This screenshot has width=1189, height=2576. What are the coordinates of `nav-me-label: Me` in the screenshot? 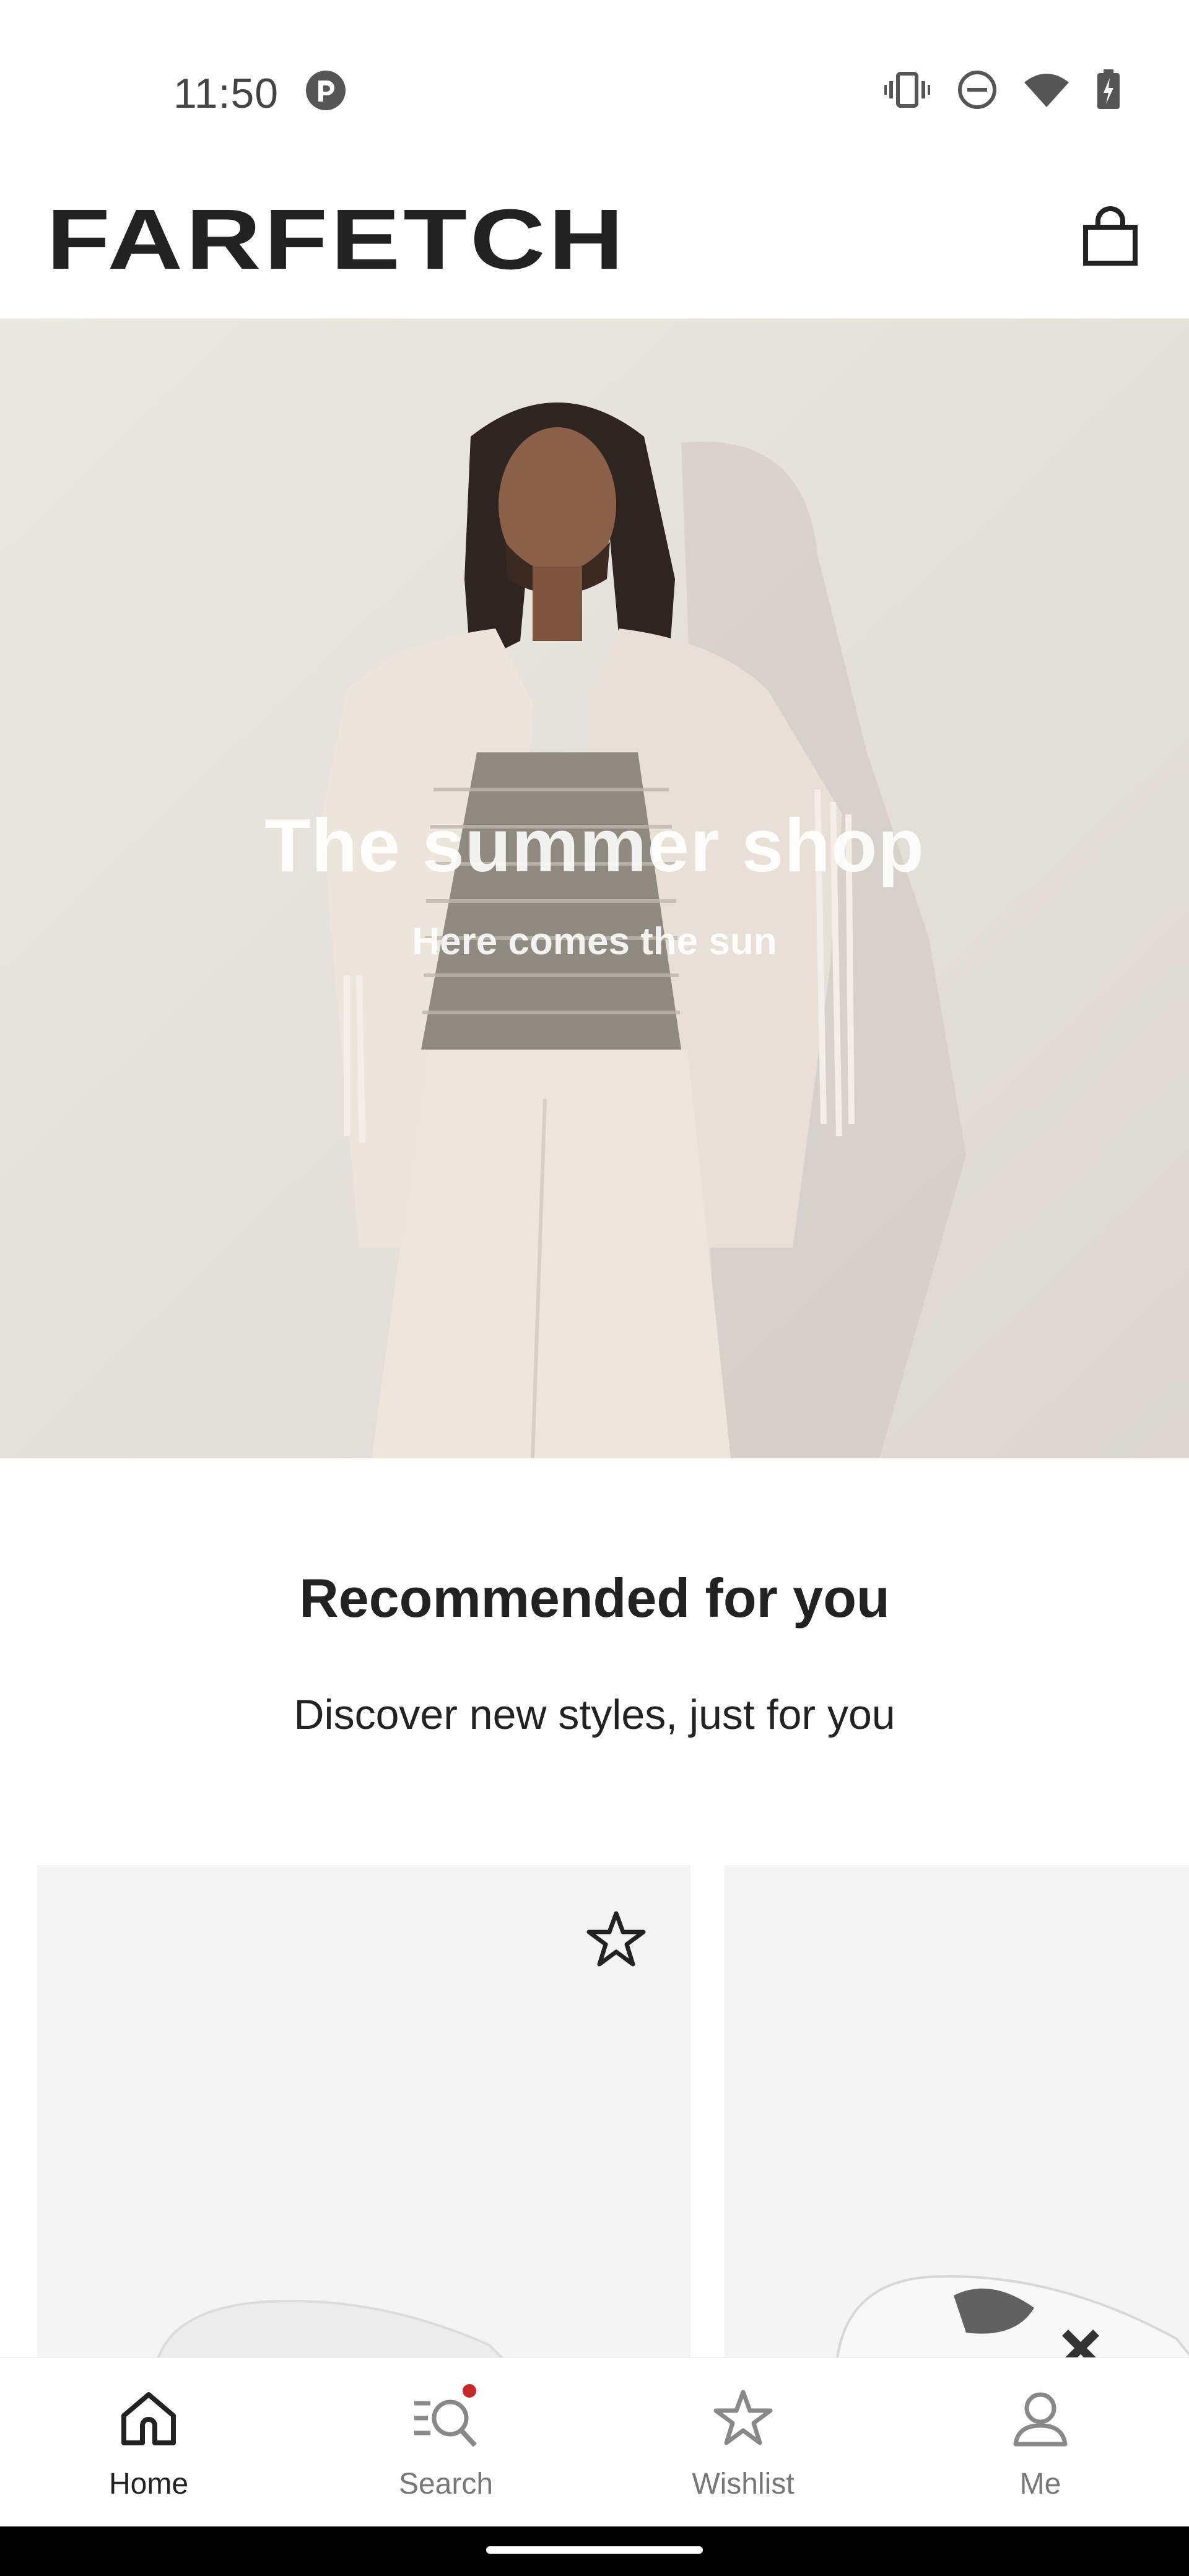 It's located at (1040, 2484).